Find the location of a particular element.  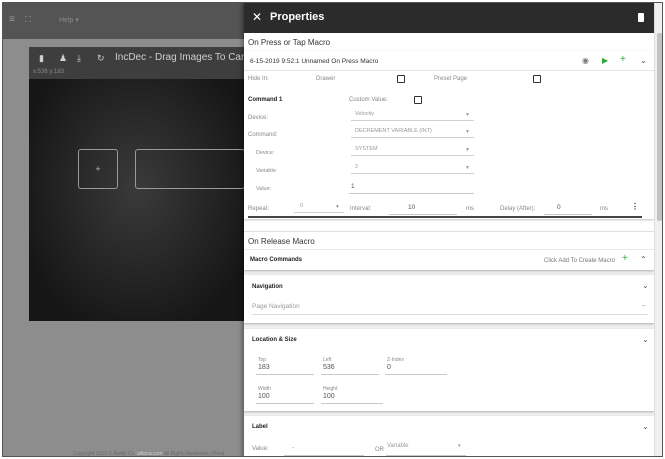

drawer-label: Drawer is located at coordinates (326, 79).